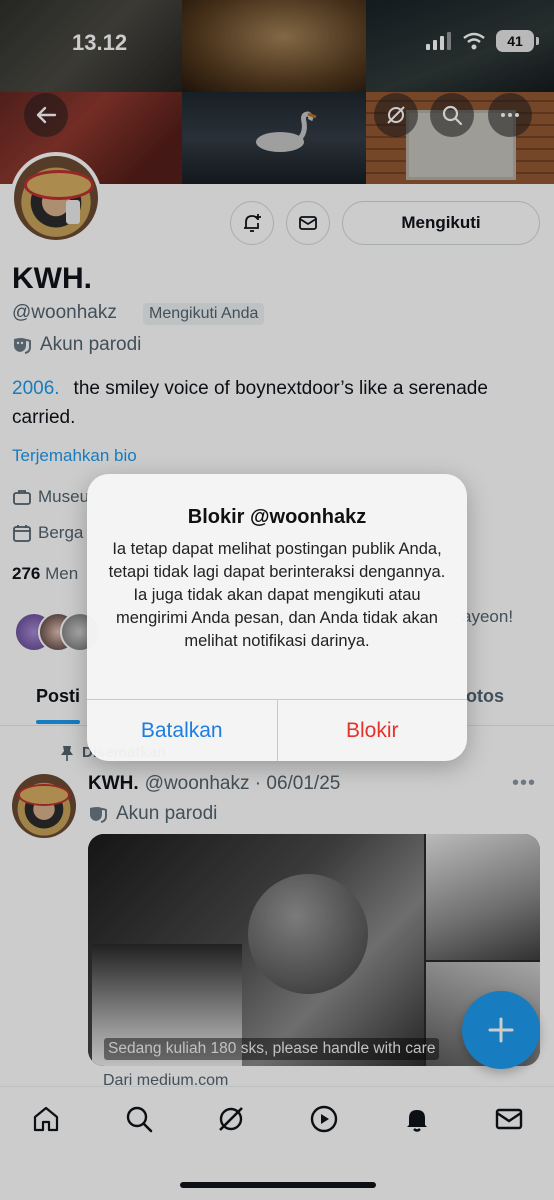 The image size is (554, 1200). What do you see at coordinates (373, 730) in the screenshot?
I see `block-button: Blokir` at bounding box center [373, 730].